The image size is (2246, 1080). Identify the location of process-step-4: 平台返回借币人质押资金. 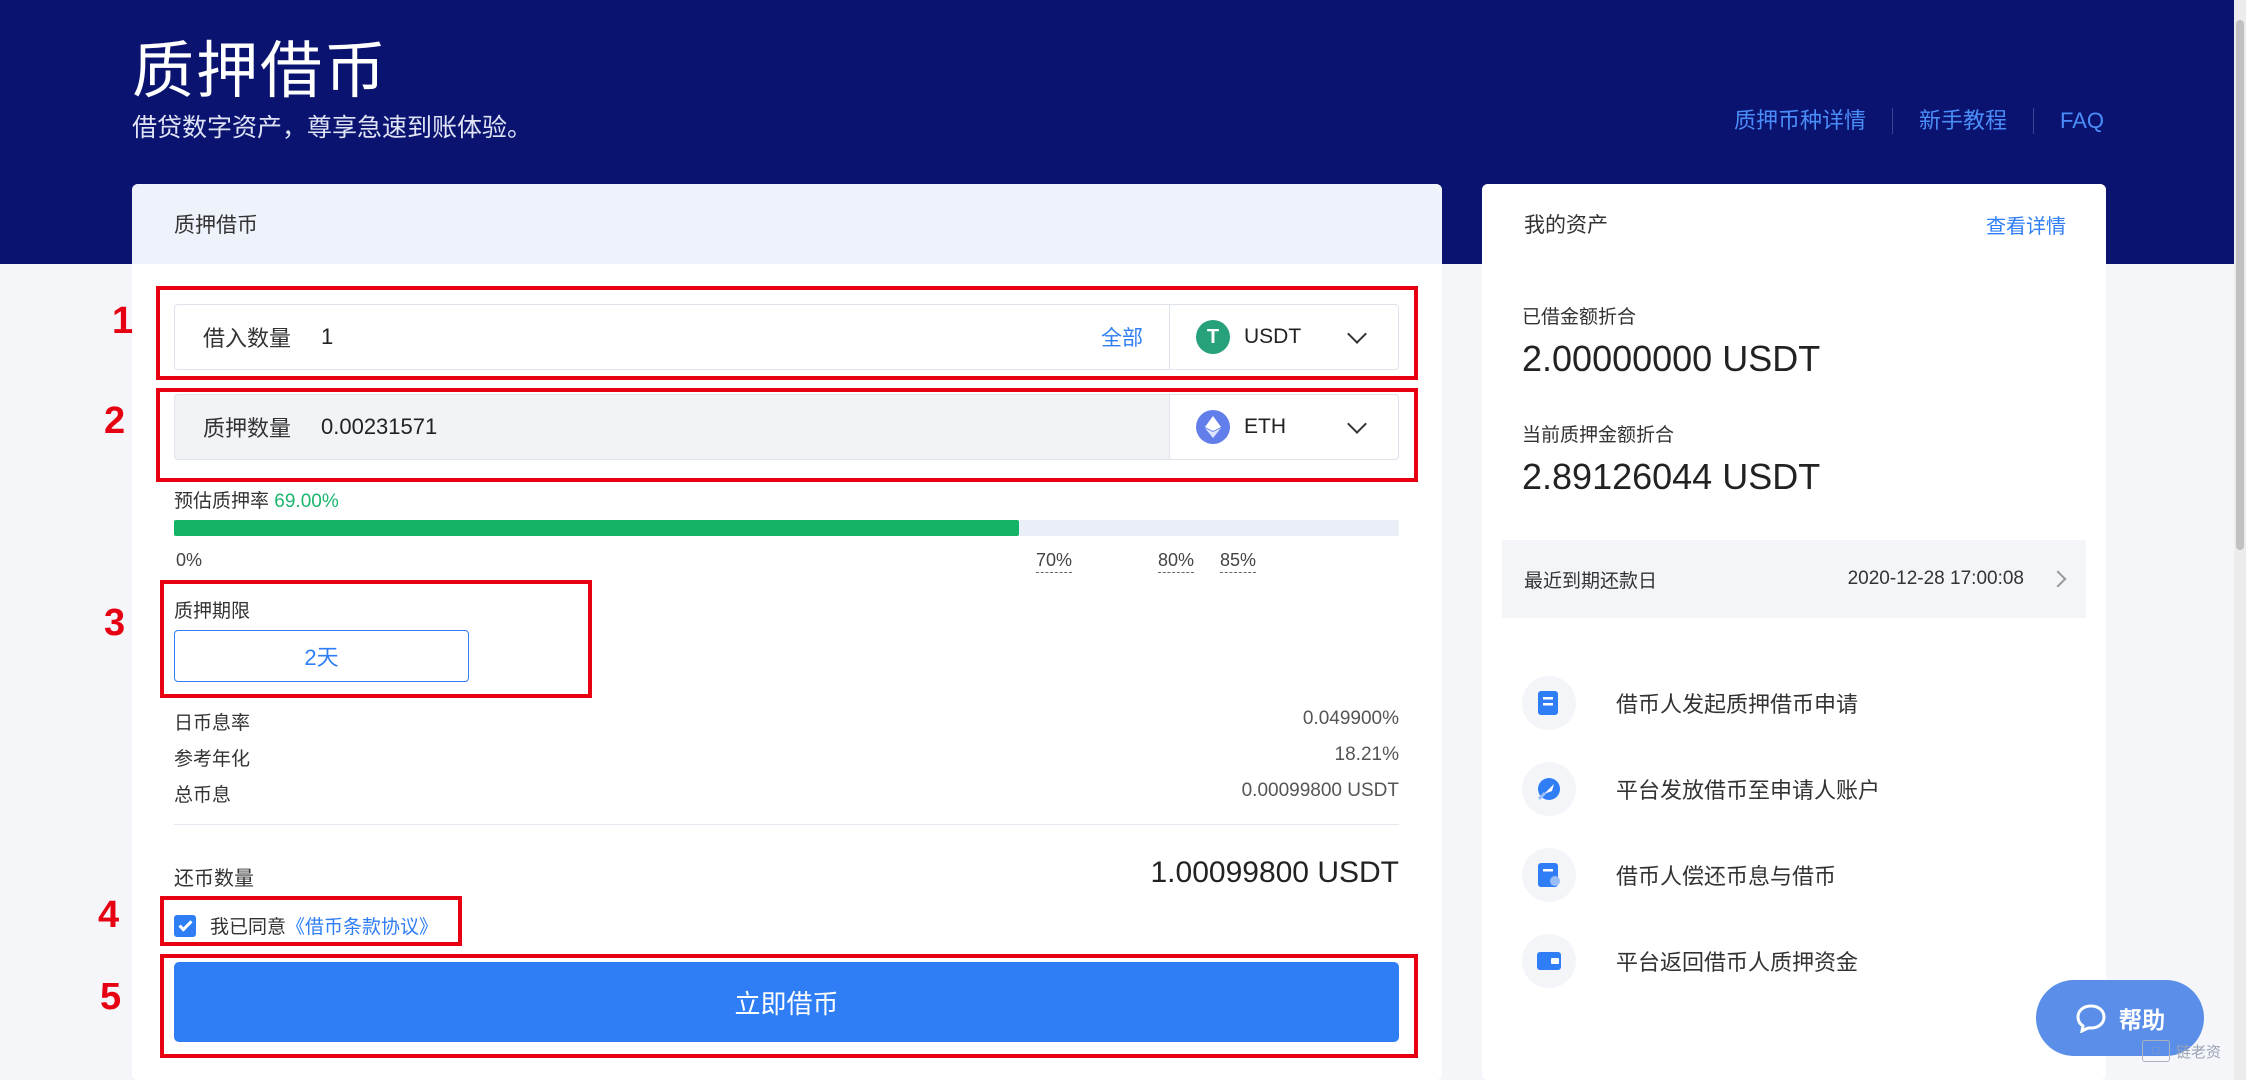
(1690, 961).